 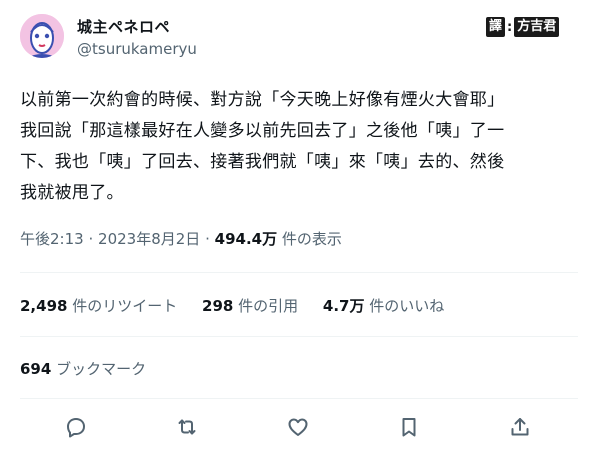 I want to click on retweets-stat: 2,498 件のリツイート, so click(x=98, y=306).